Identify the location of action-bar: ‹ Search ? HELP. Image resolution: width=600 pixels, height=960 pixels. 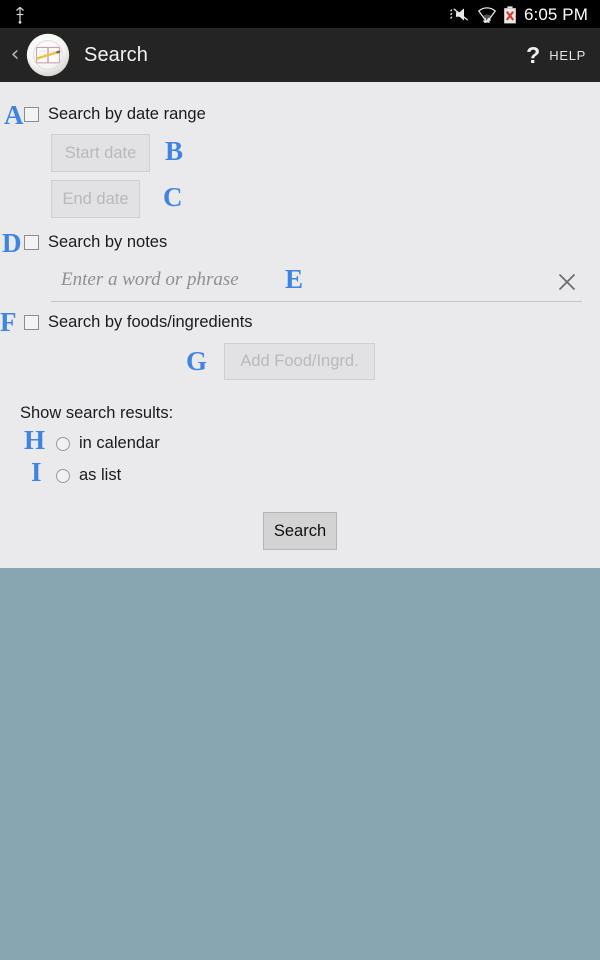
(300, 55).